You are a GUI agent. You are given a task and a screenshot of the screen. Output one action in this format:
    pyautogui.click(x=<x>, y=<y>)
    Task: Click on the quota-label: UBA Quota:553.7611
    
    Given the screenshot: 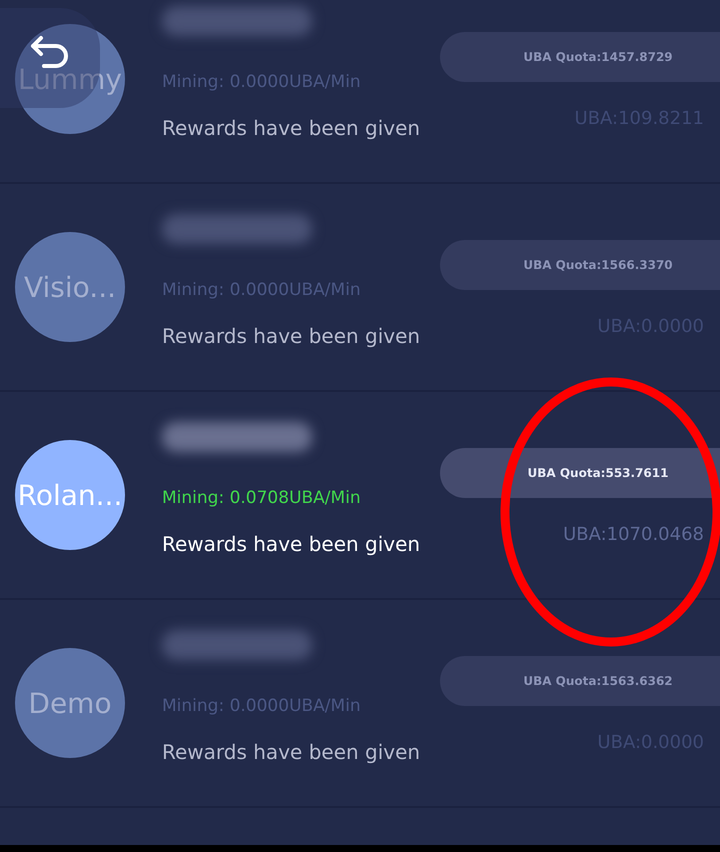 What is the action you would take?
    pyautogui.click(x=598, y=473)
    